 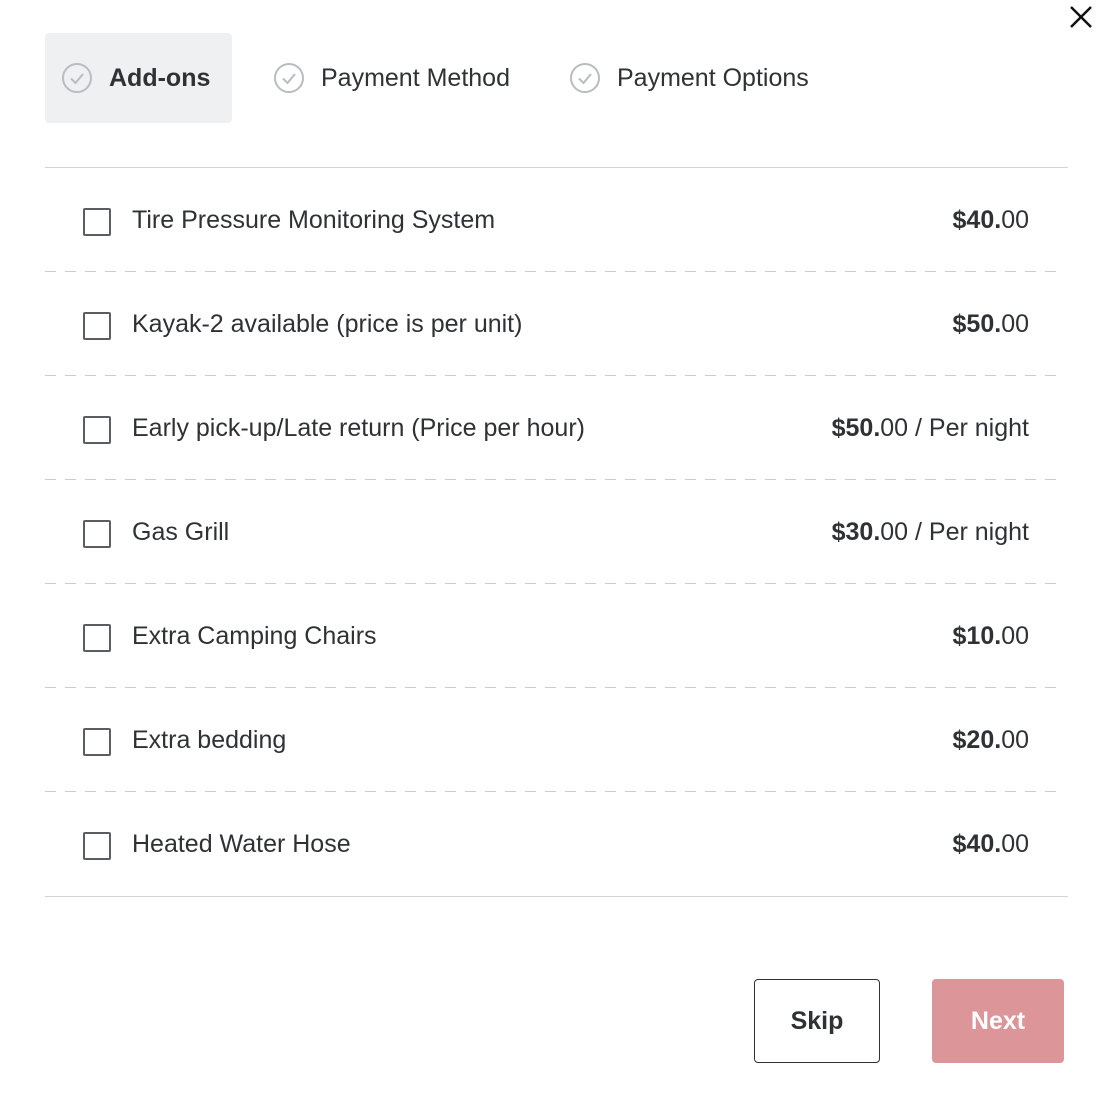 I want to click on tab-payment-options: Payment Options, so click(x=689, y=78).